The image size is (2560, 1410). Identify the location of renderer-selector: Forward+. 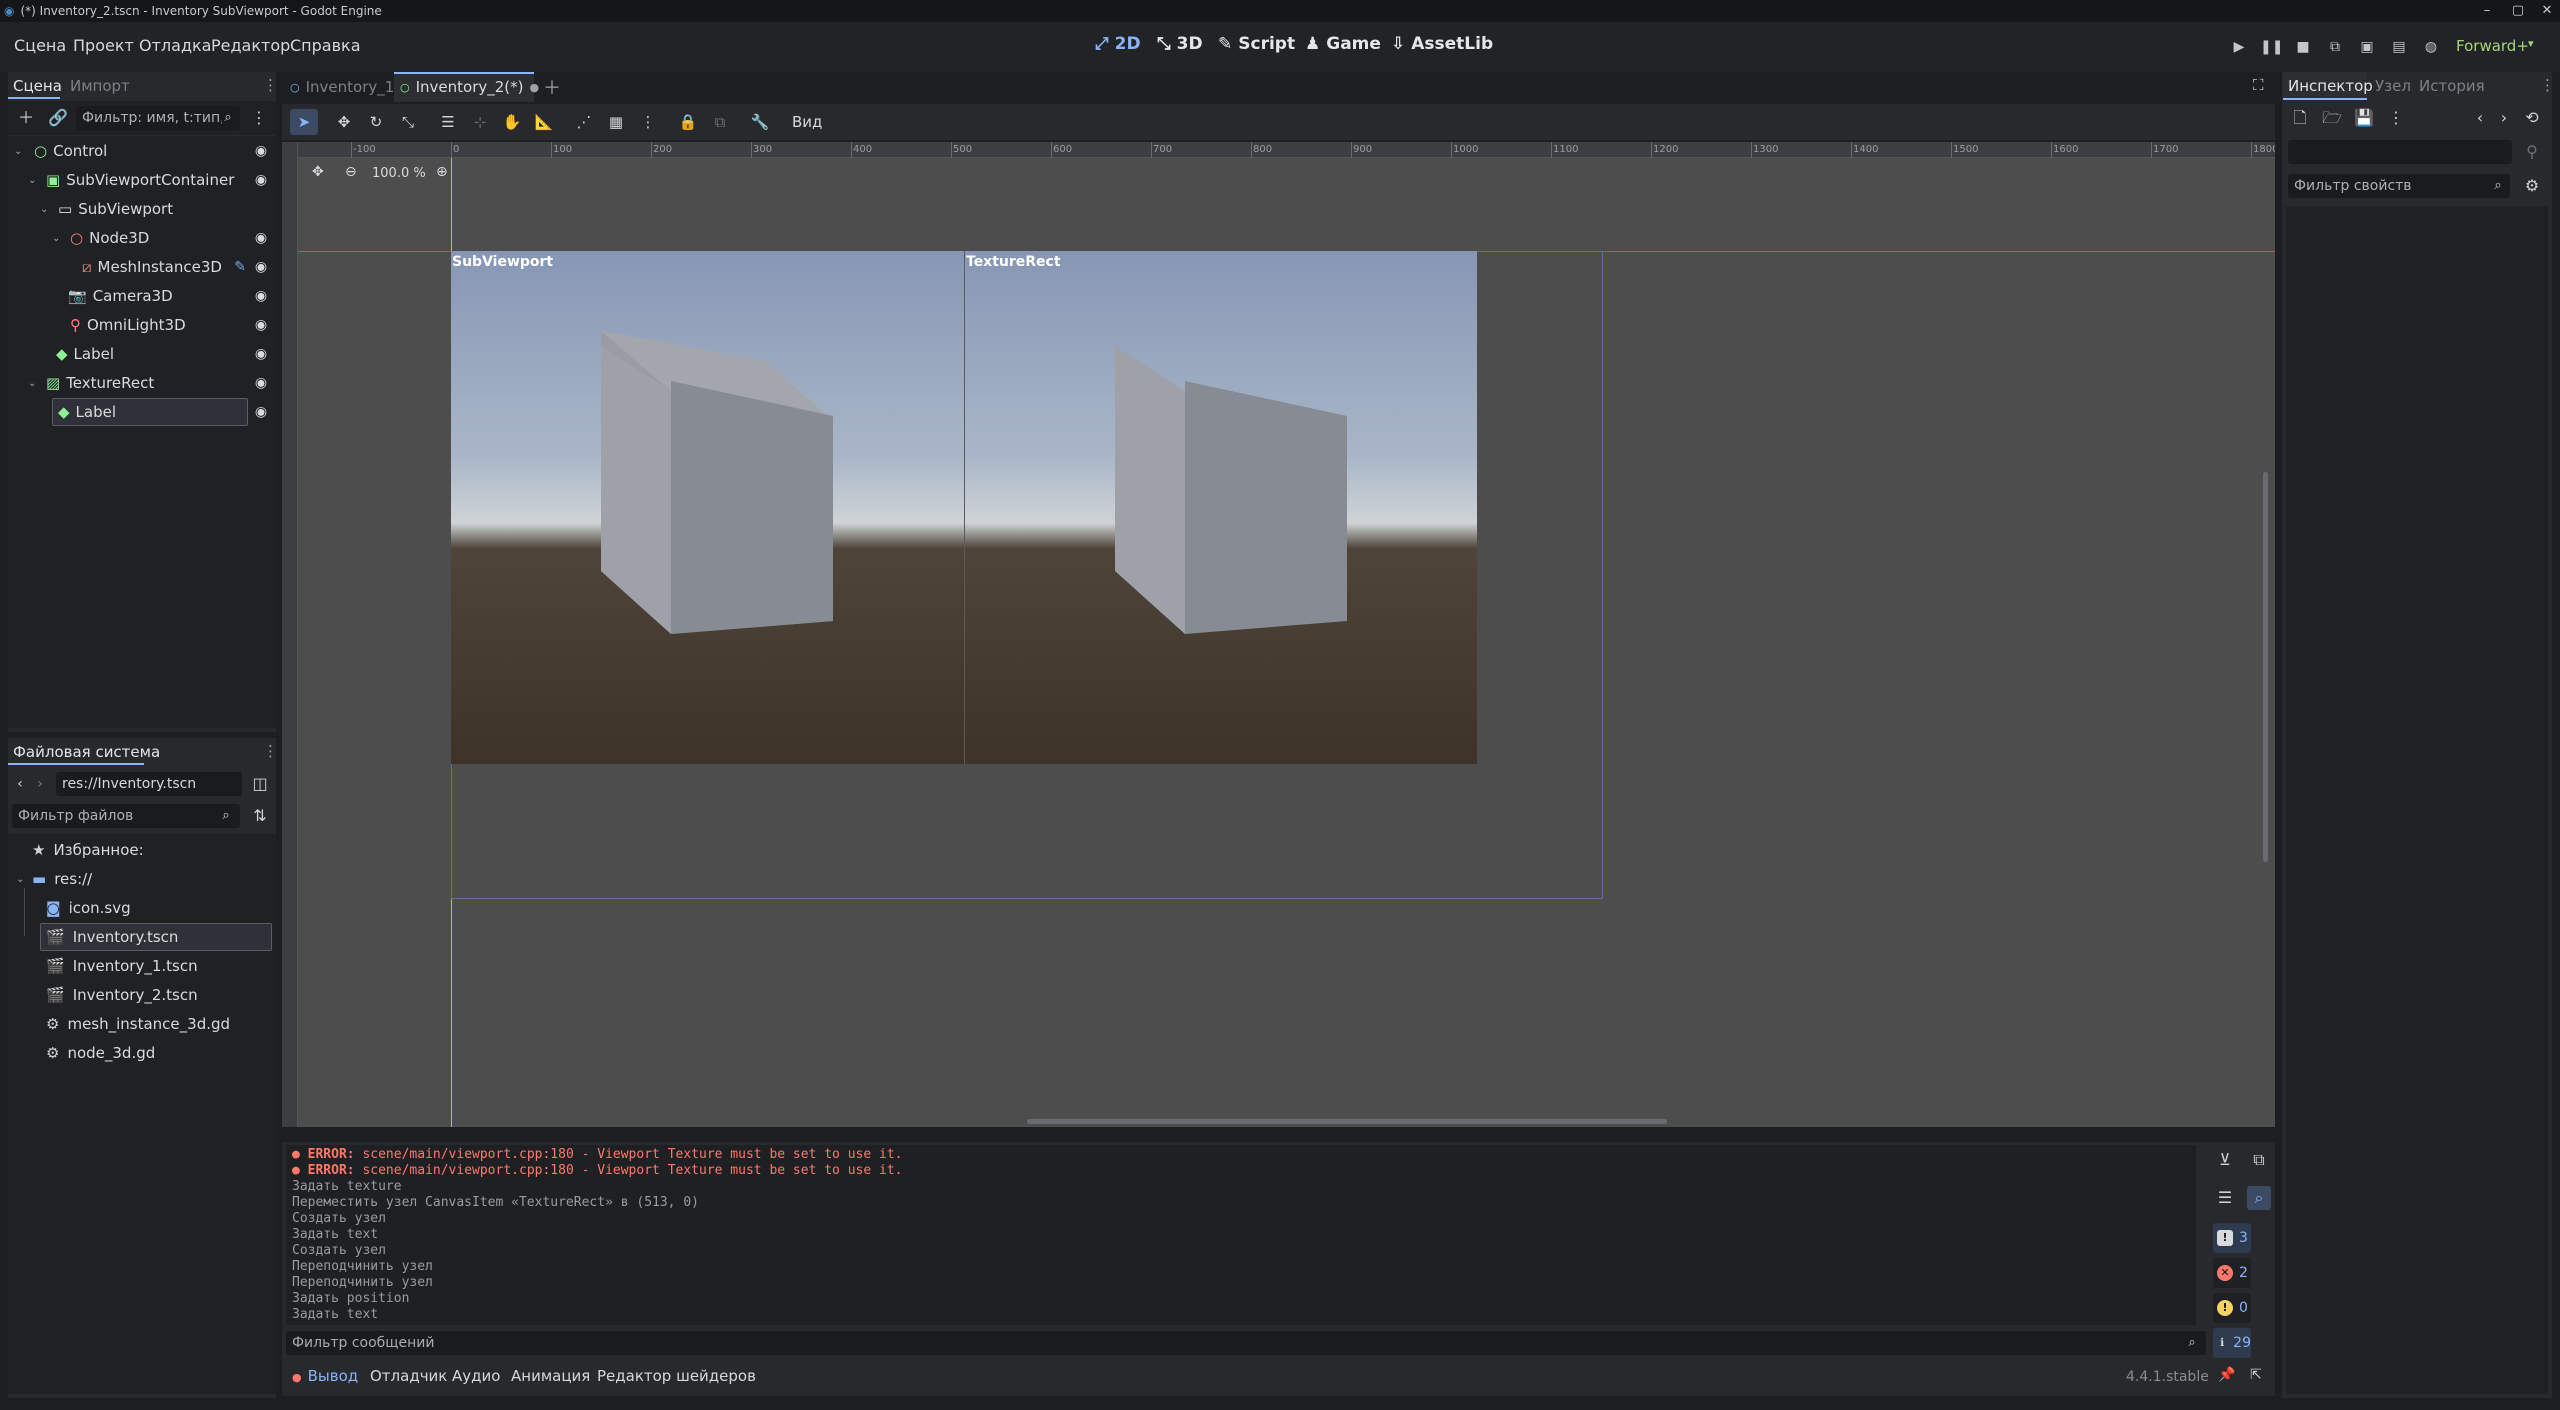
(2492, 46).